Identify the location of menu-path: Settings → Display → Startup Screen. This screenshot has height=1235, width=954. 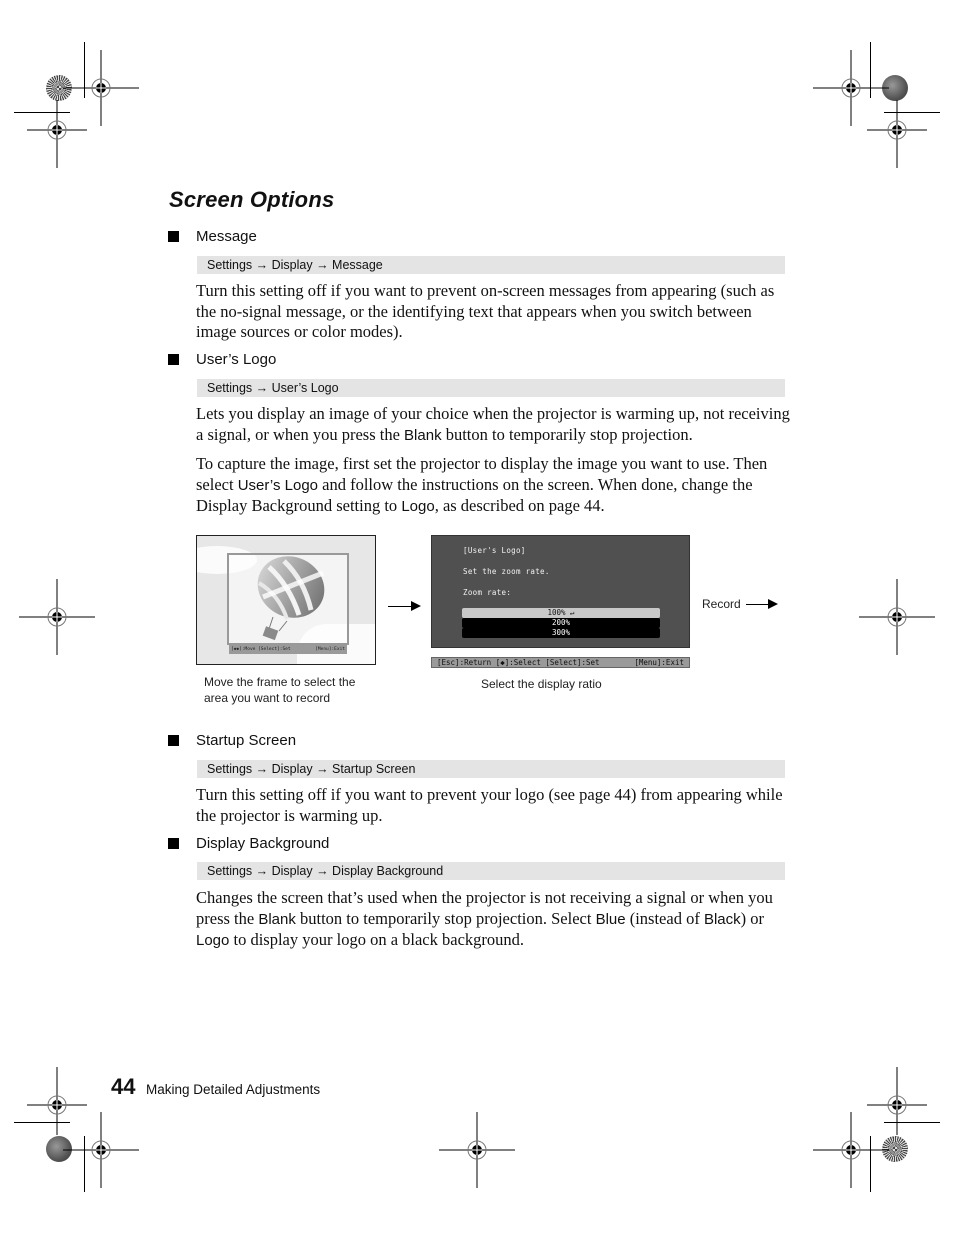
(491, 769).